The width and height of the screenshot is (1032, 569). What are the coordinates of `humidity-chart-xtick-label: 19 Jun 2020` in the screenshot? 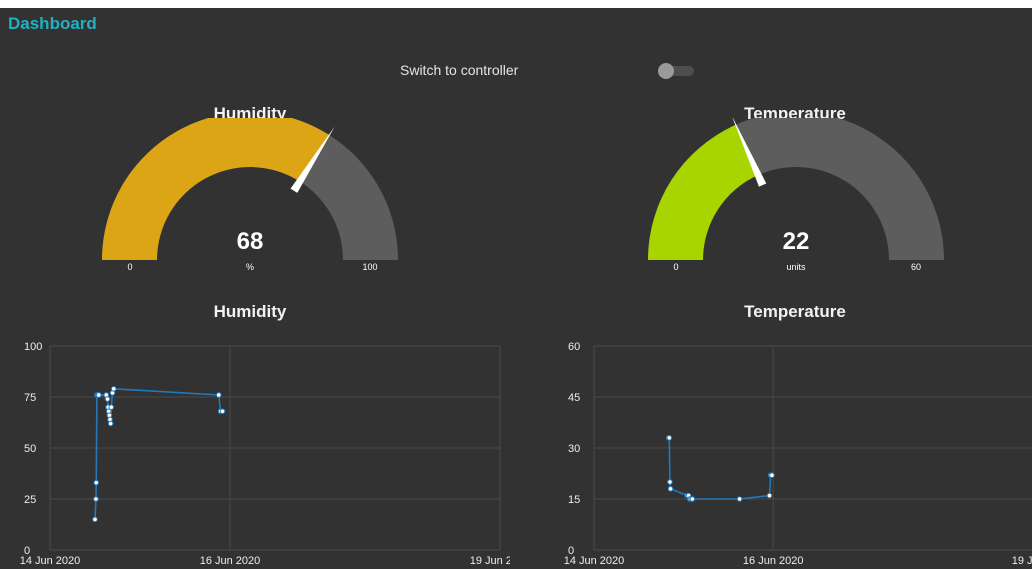 It's located at (490, 561).